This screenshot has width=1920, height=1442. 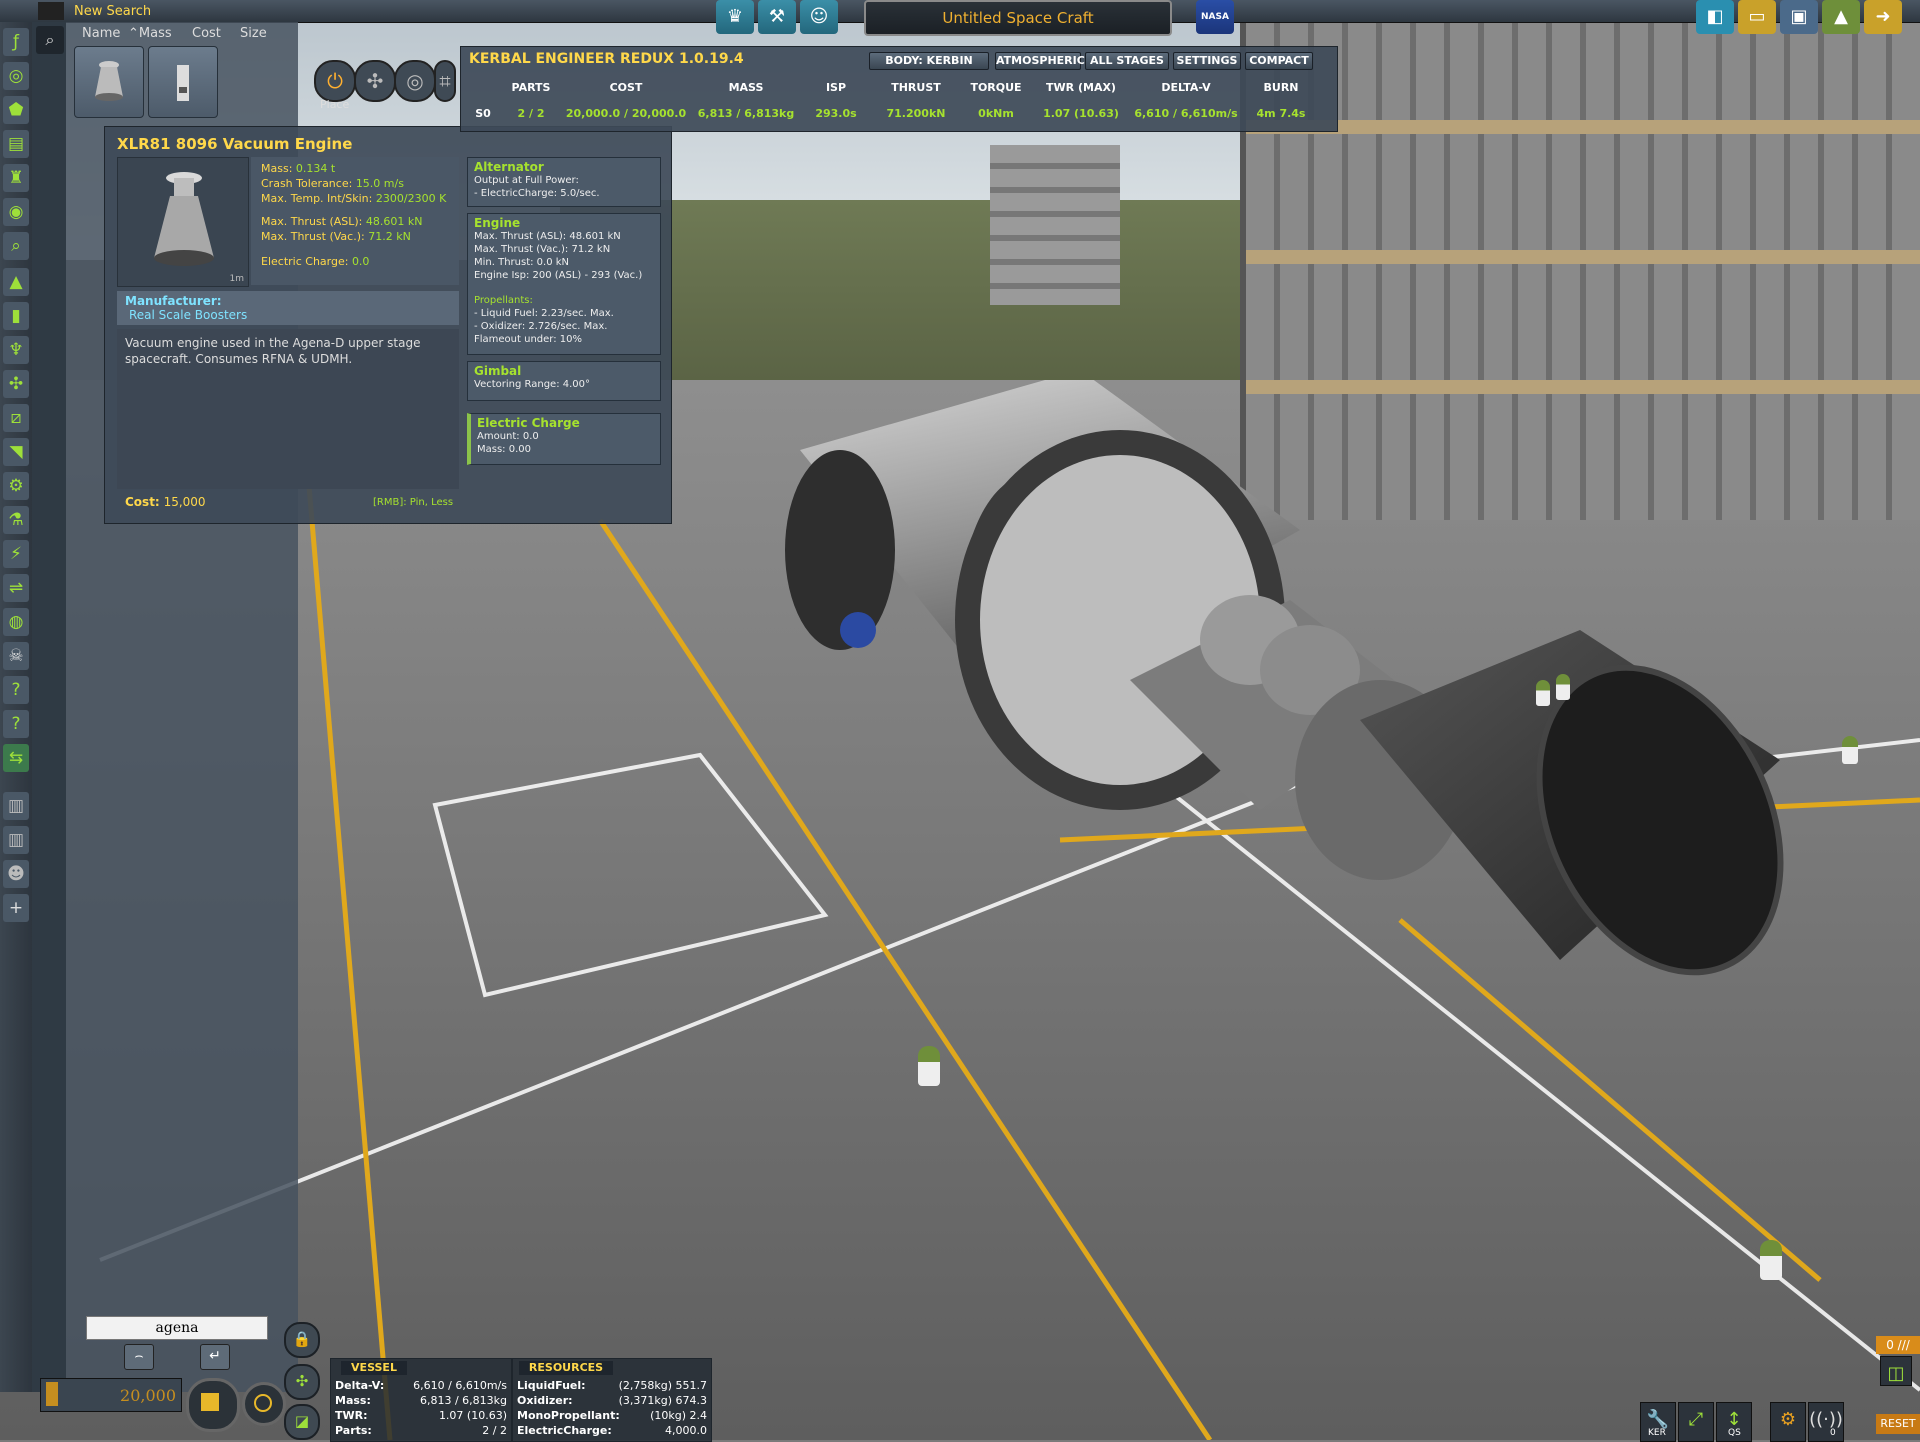 I want to click on ker-title: KERBAL ENGINEER REDUX 1.0.19.4, so click(x=606, y=59).